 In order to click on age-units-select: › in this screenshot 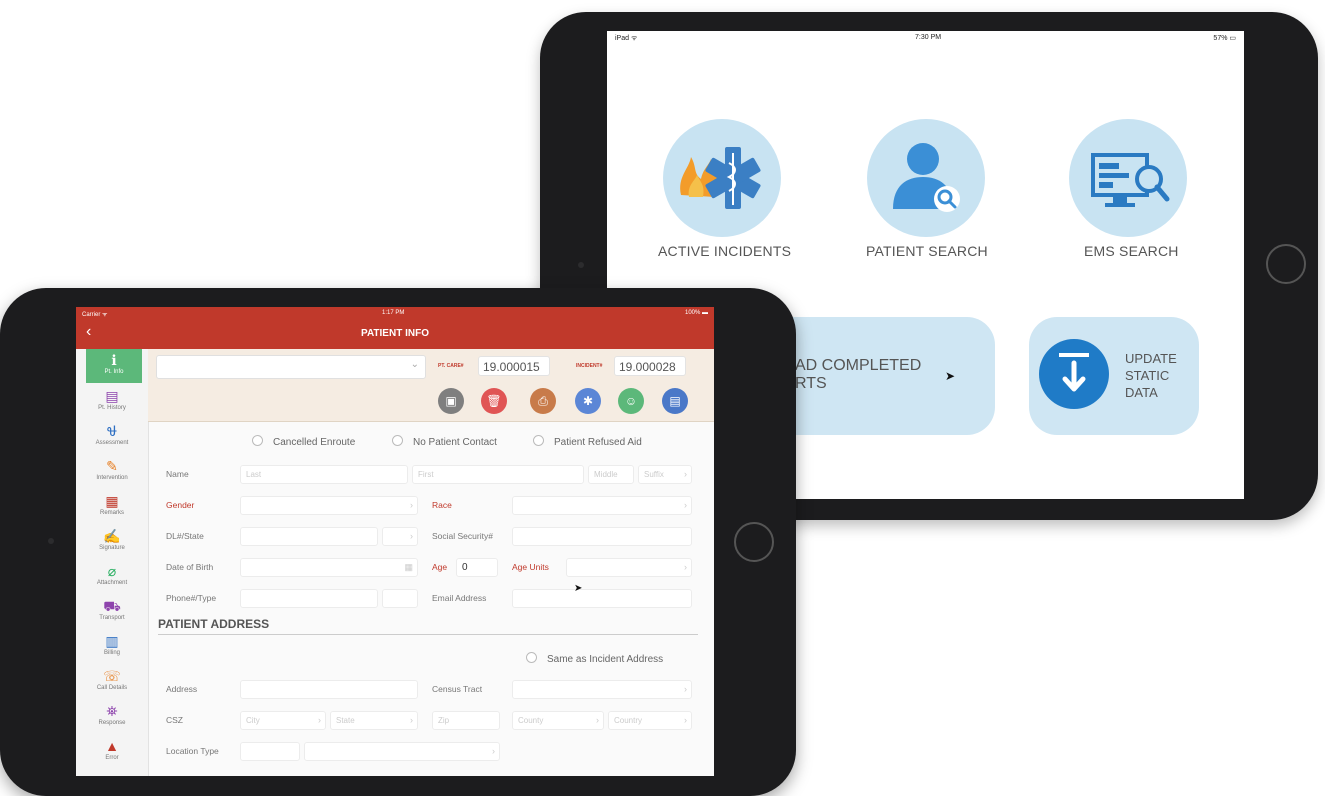, I will do `click(629, 567)`.